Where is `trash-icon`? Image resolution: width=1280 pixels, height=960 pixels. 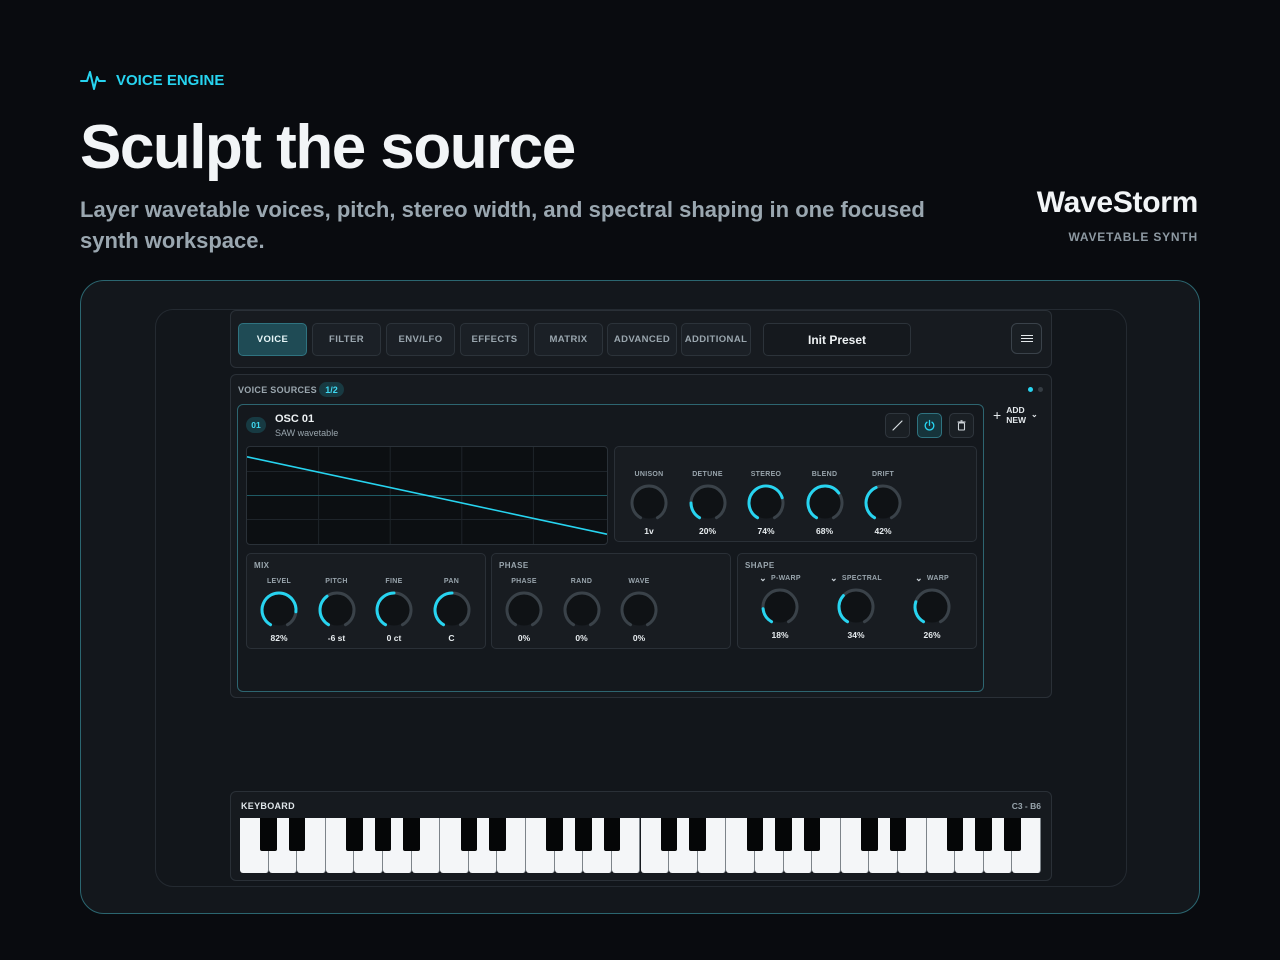 trash-icon is located at coordinates (961, 425).